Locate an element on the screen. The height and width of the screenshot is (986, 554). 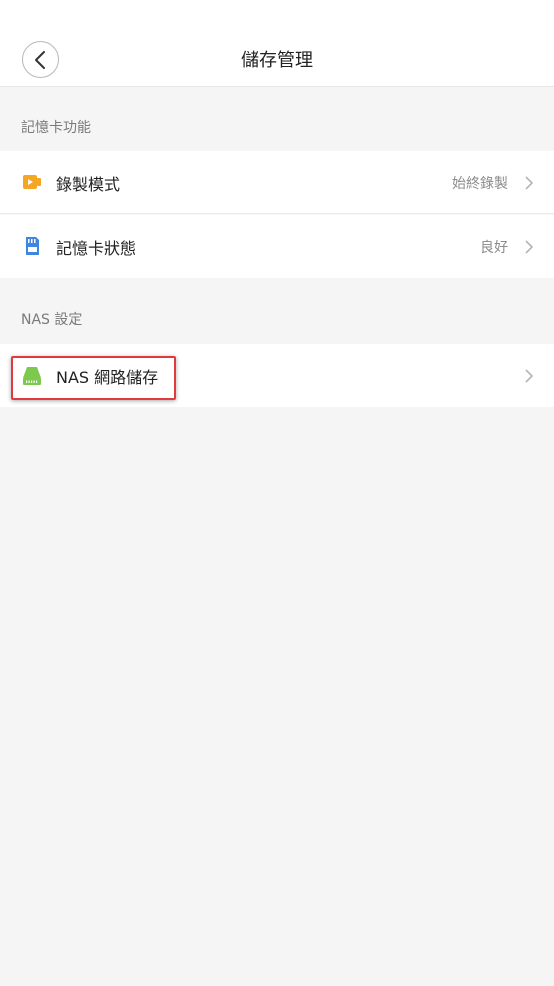
nav-header: 儲存管理 is located at coordinates (277, 43).